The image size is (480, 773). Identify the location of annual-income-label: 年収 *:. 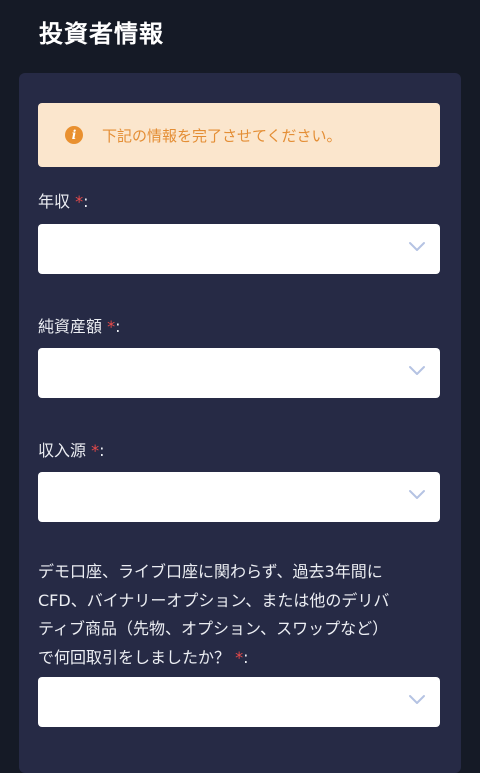
(63, 201).